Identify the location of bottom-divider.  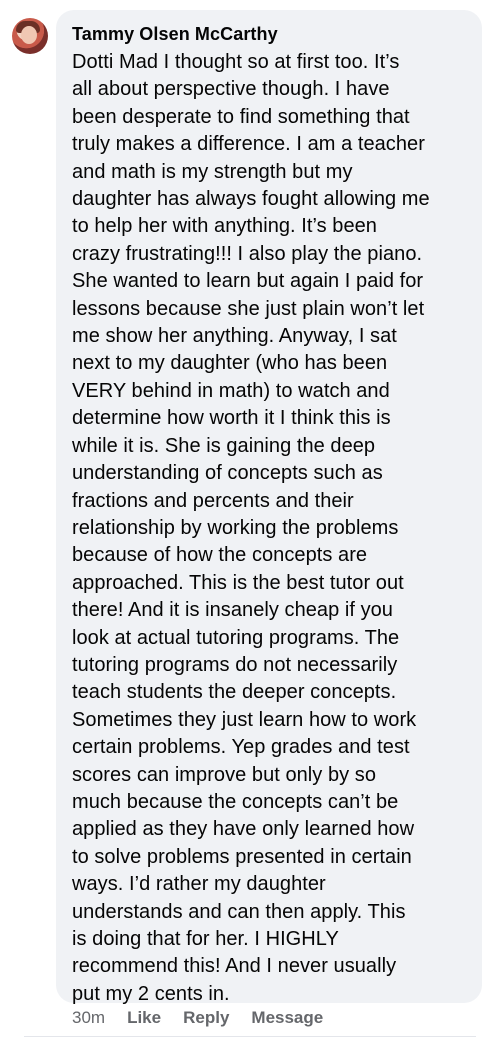
(250, 1036).